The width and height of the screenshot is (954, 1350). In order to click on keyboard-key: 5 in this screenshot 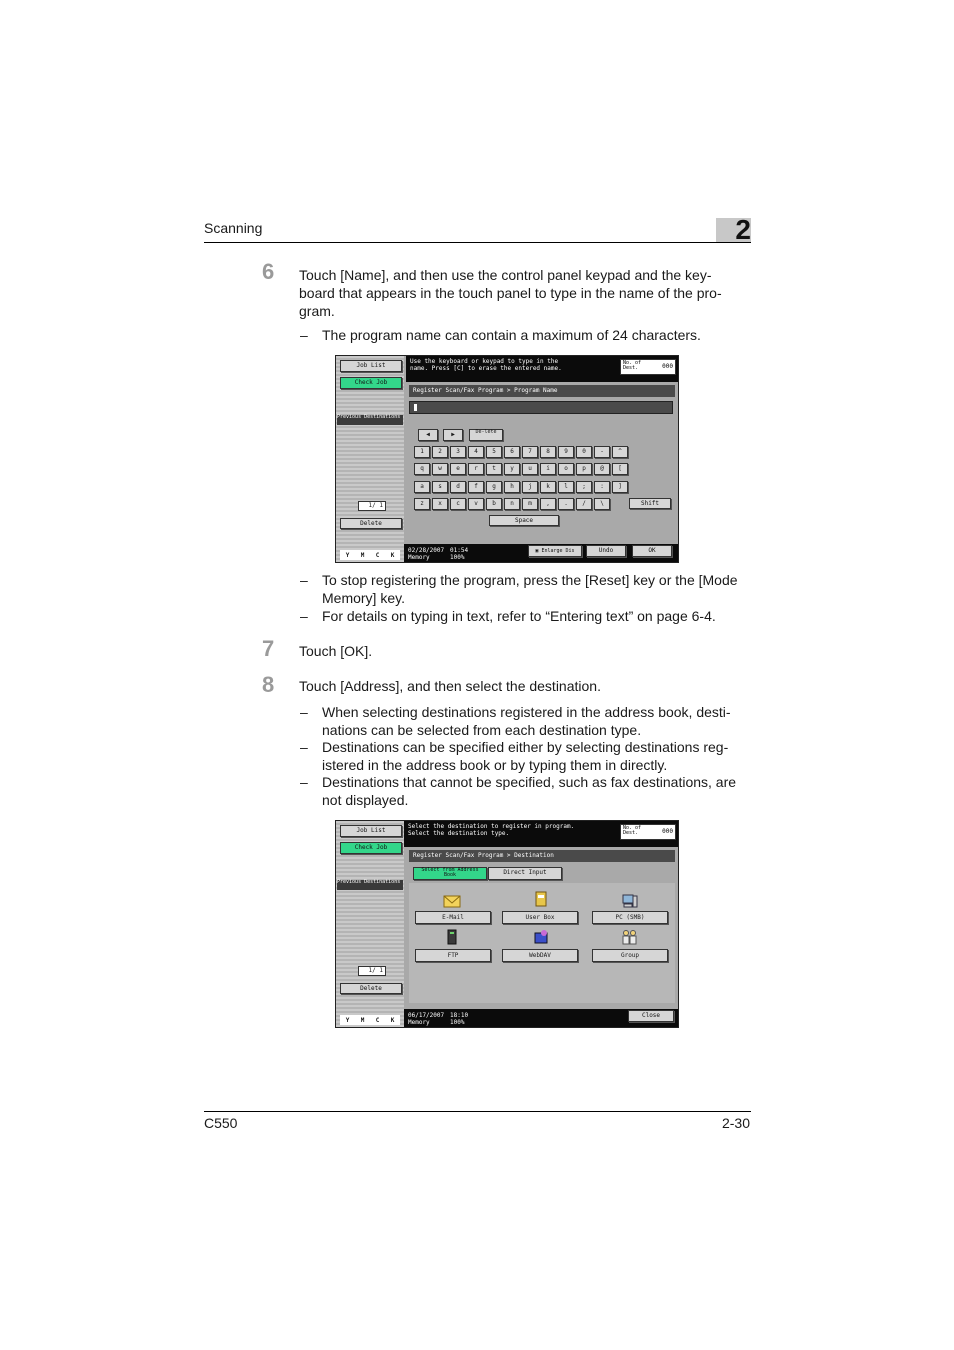, I will do `click(494, 452)`.